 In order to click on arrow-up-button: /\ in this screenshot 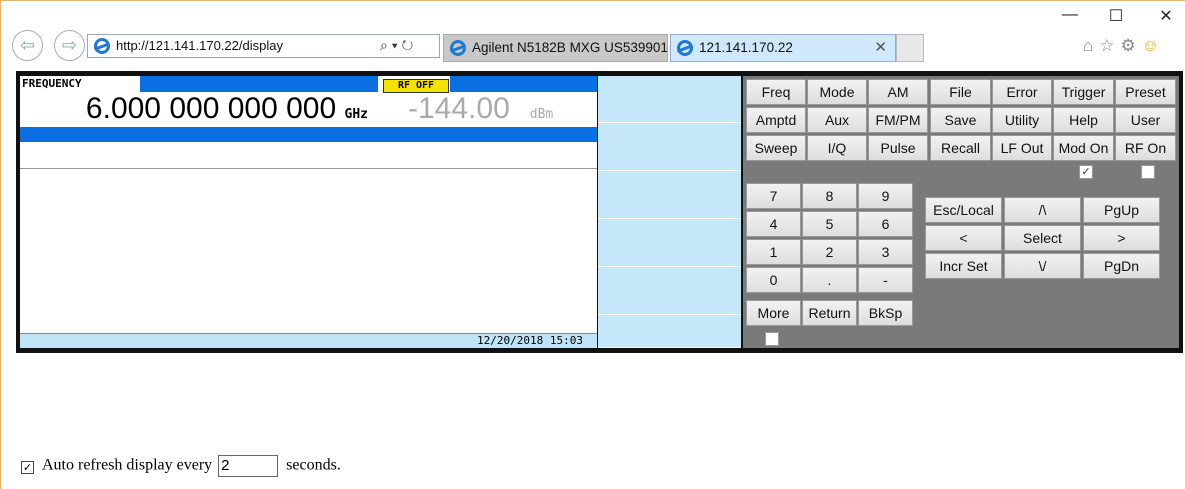, I will do `click(1042, 210)`.